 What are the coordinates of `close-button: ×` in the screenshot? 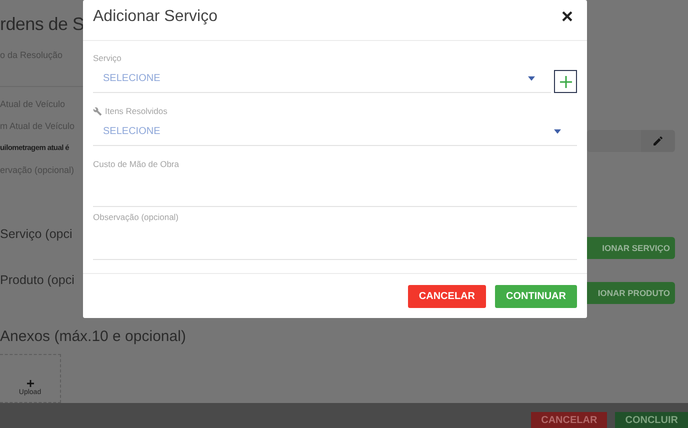 It's located at (567, 17).